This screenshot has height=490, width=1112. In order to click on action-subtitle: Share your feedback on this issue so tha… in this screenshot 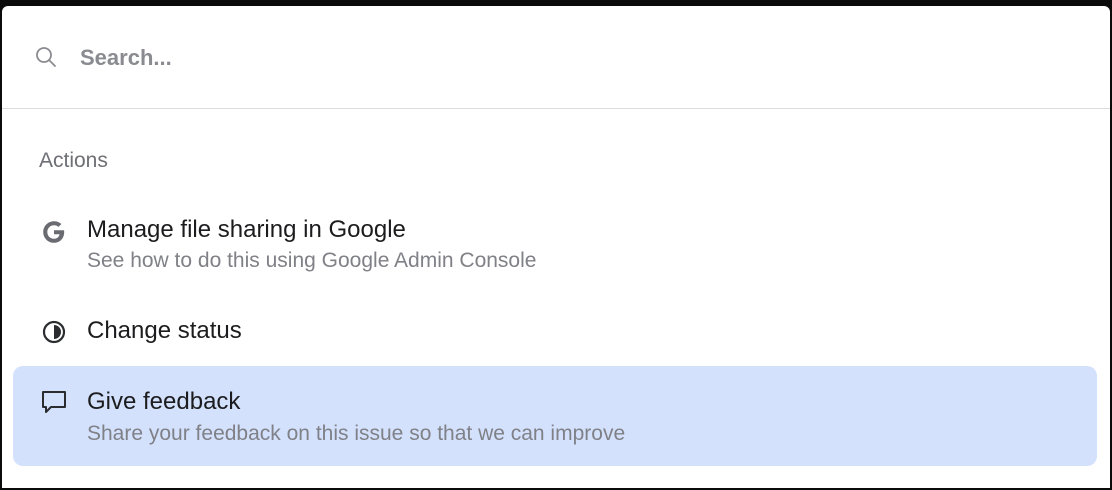, I will do `click(356, 433)`.